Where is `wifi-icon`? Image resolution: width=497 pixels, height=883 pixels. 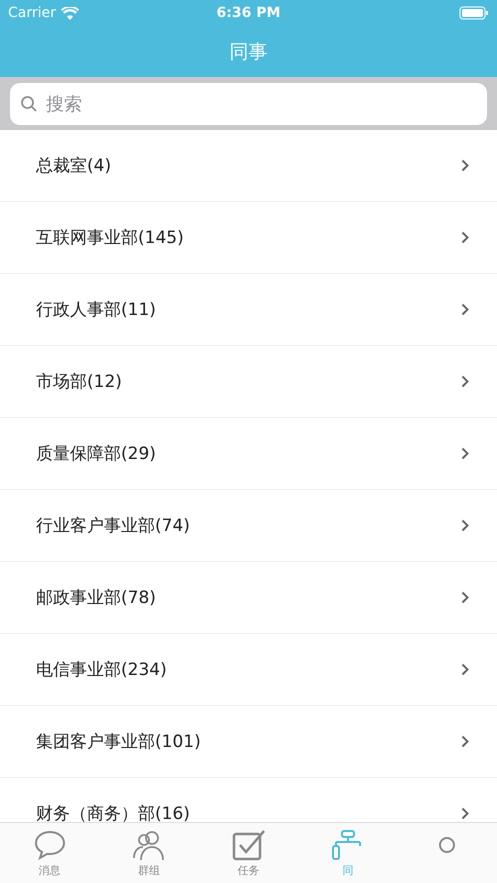
wifi-icon is located at coordinates (69, 13).